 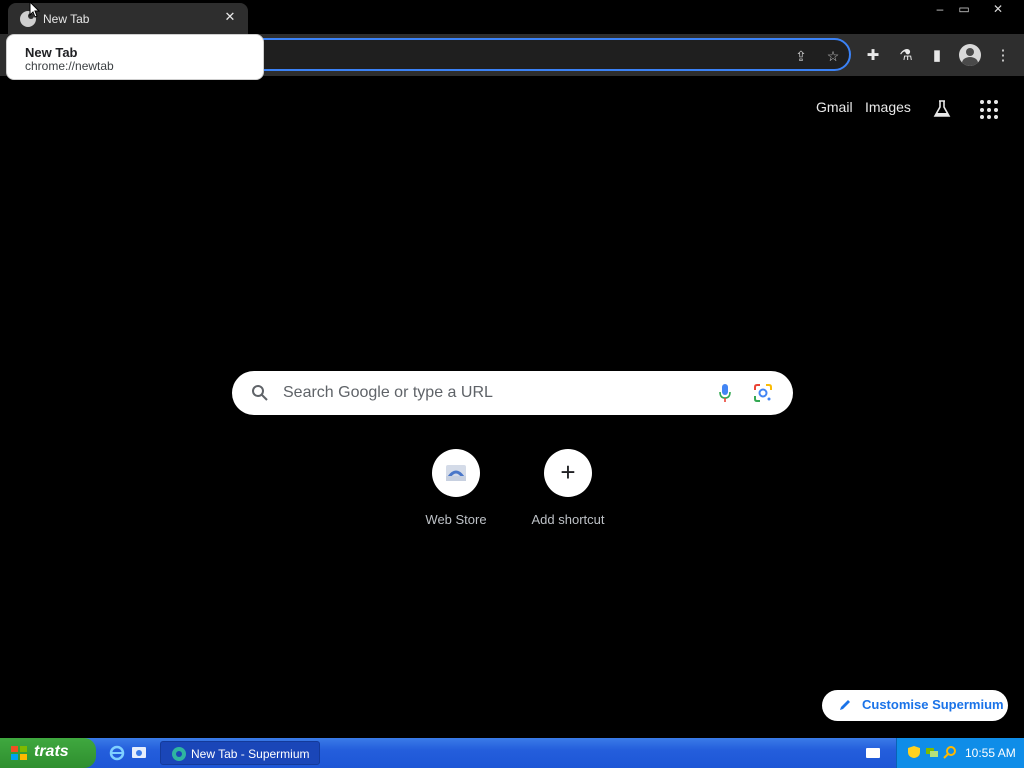 What do you see at coordinates (1003, 56) in the screenshot?
I see `menu-kebab-icon: ⋮` at bounding box center [1003, 56].